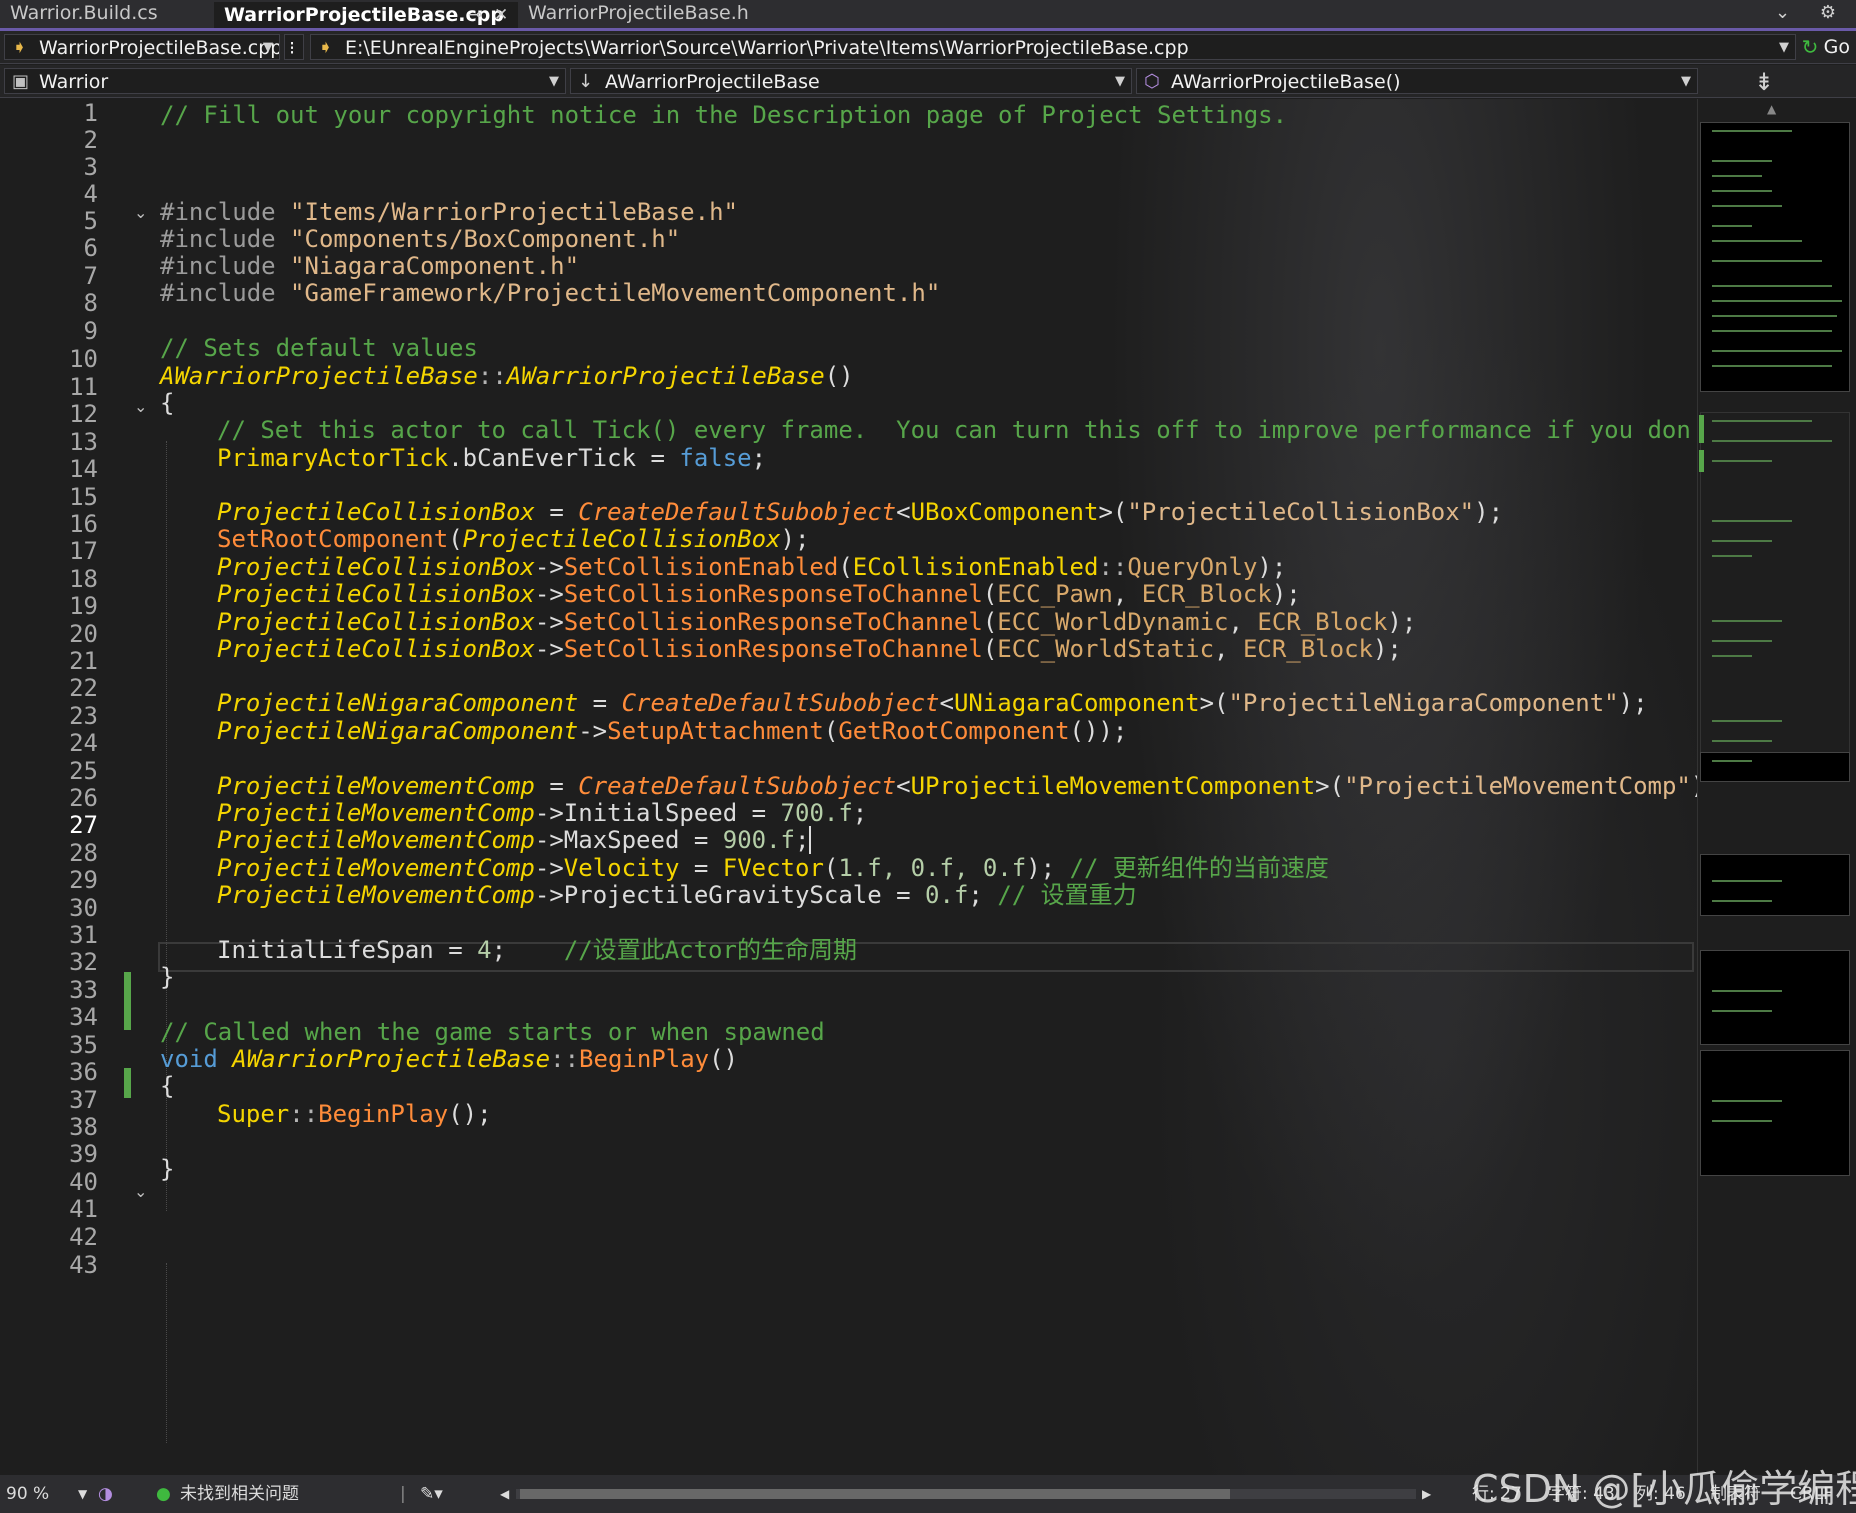  I want to click on line-number: 41, so click(83, 1209).